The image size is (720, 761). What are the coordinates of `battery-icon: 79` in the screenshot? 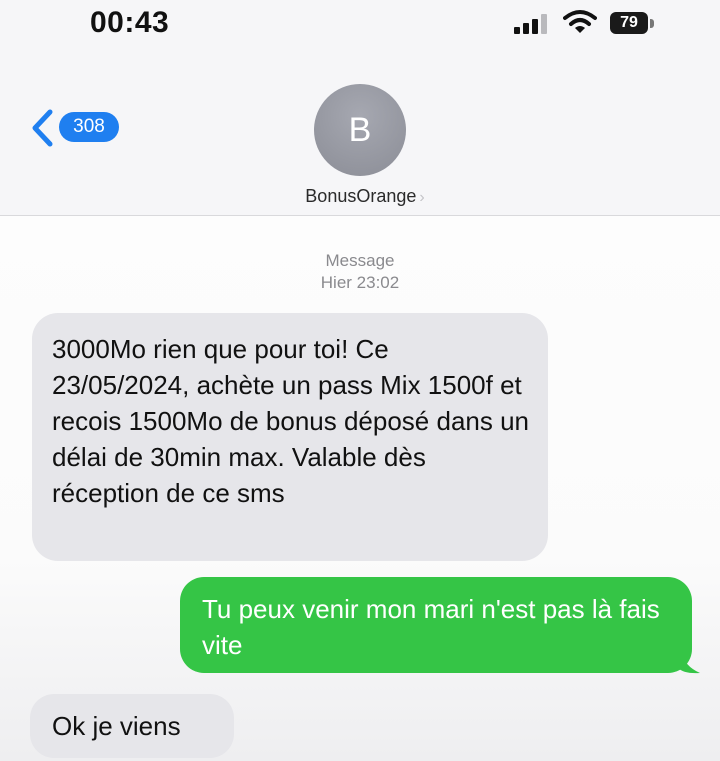 It's located at (629, 23).